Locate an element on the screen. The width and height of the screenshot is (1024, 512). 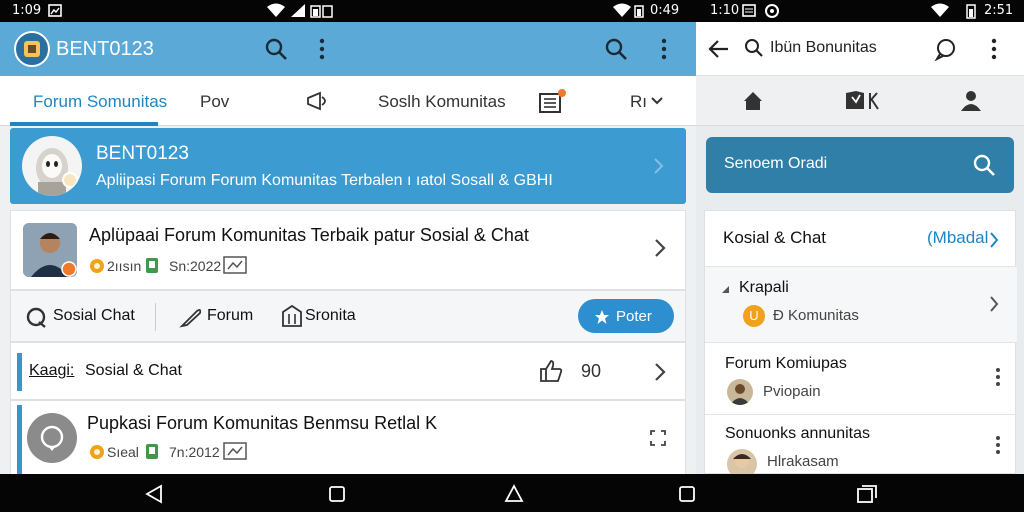
post-marker is located at coordinates (19, 439).